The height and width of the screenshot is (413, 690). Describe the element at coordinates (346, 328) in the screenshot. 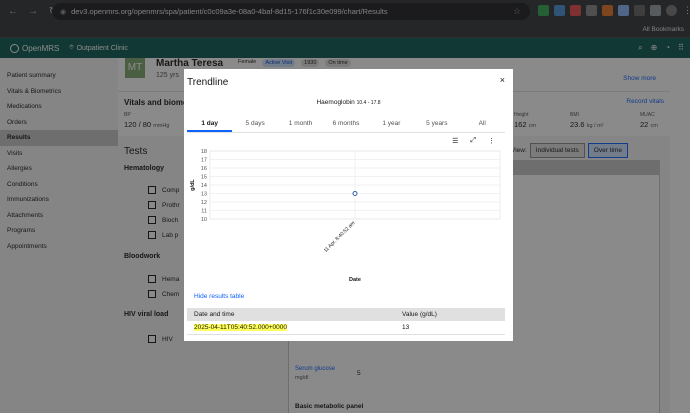

I see `table-row: 2025-04-11T05:40:52.000+0000 13` at that location.